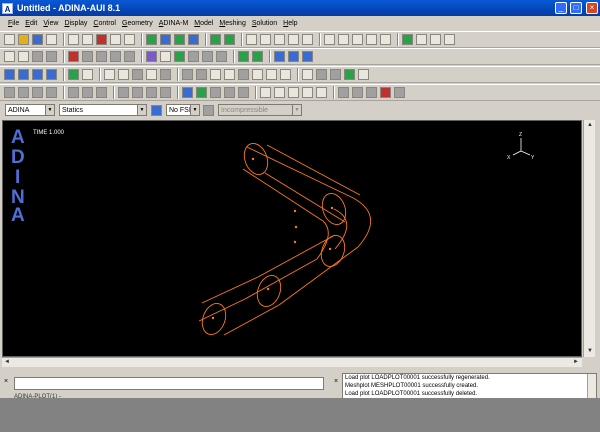 Image resolution: width=600 pixels, height=432 pixels. What do you see at coordinates (193, 56) in the screenshot?
I see `rigid-link-icon` at bounding box center [193, 56].